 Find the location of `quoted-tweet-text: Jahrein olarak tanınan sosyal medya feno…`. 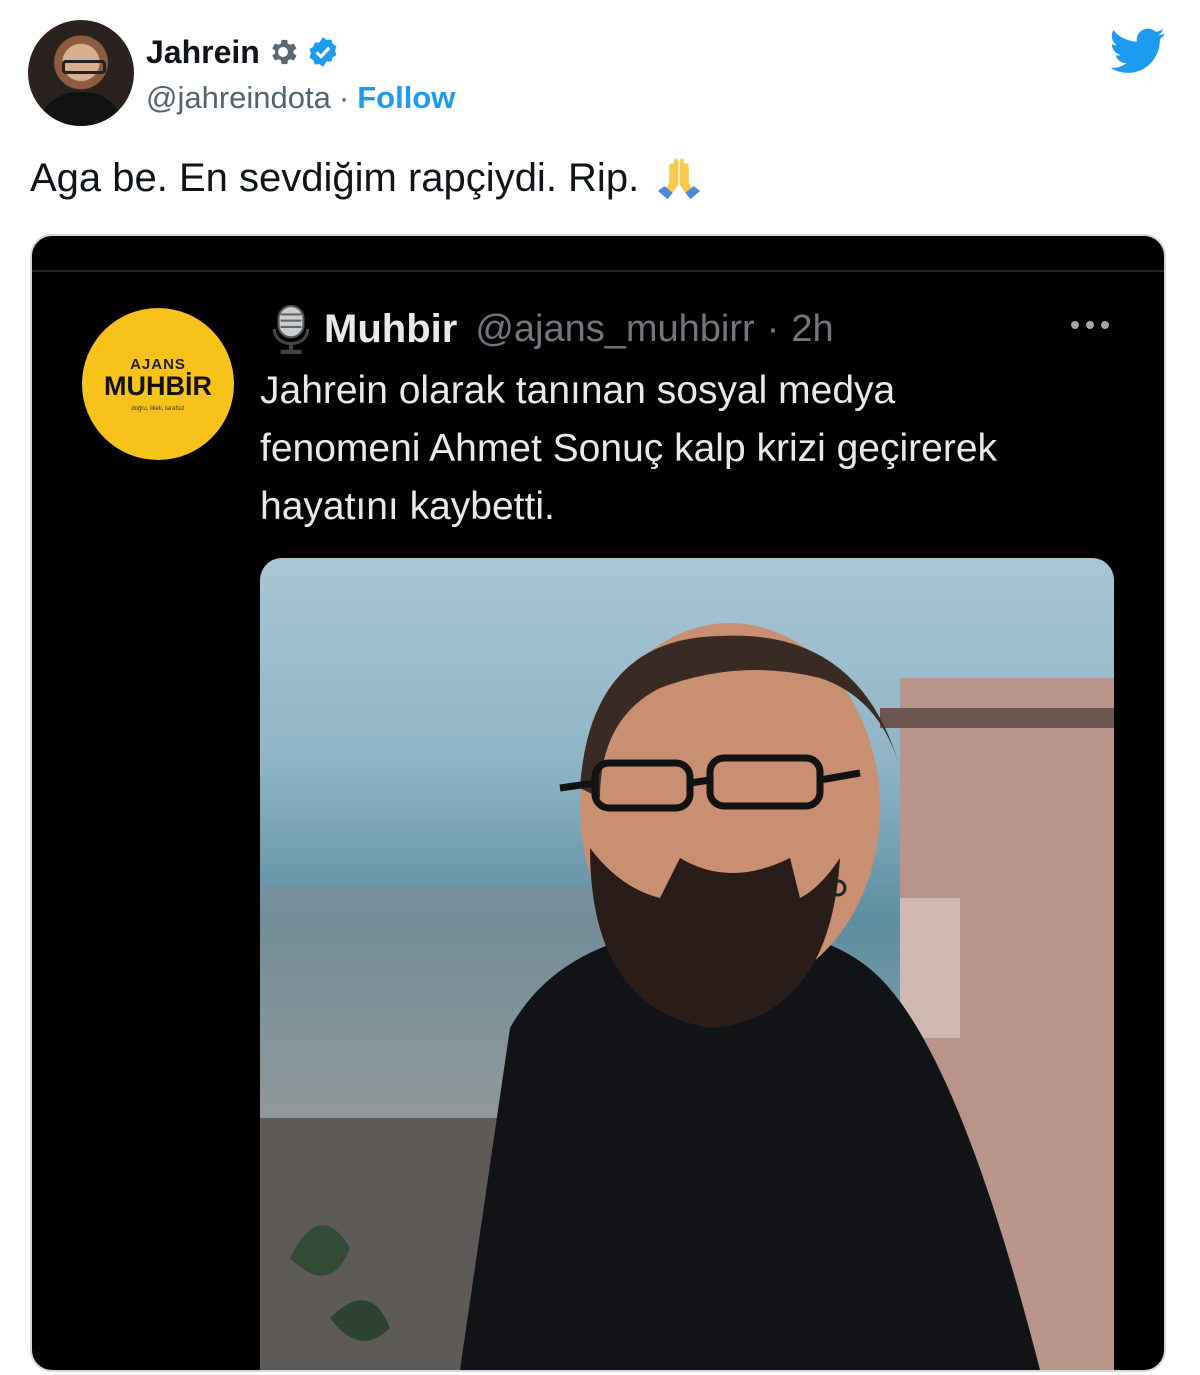

quoted-tweet-text: Jahrein olarak tanınan sosyal medya feno… is located at coordinates (629, 448).